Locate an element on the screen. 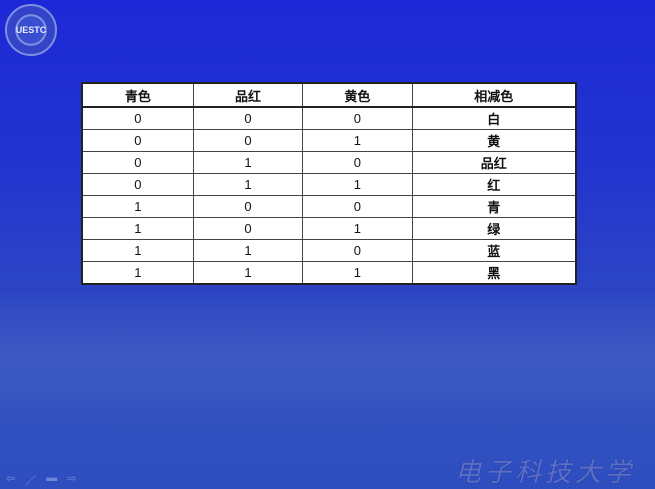  table-row: 001黄 is located at coordinates (329, 140).